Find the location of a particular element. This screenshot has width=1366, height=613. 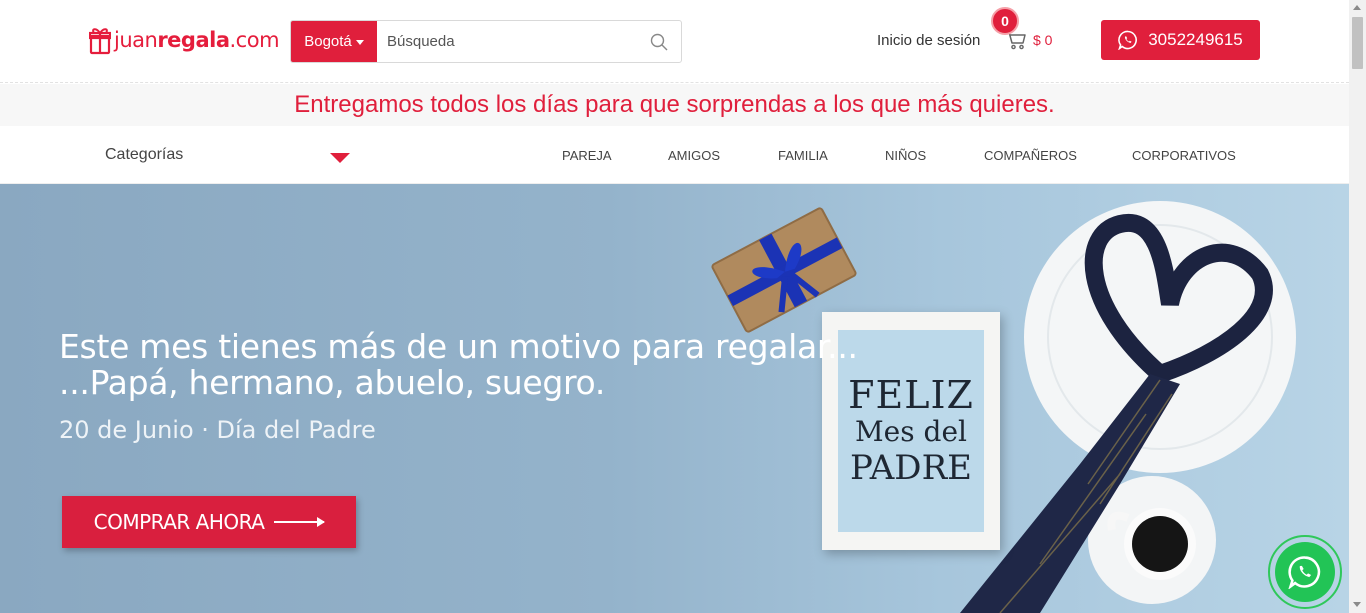

logo-text: juanregala.com is located at coordinates (197, 40).